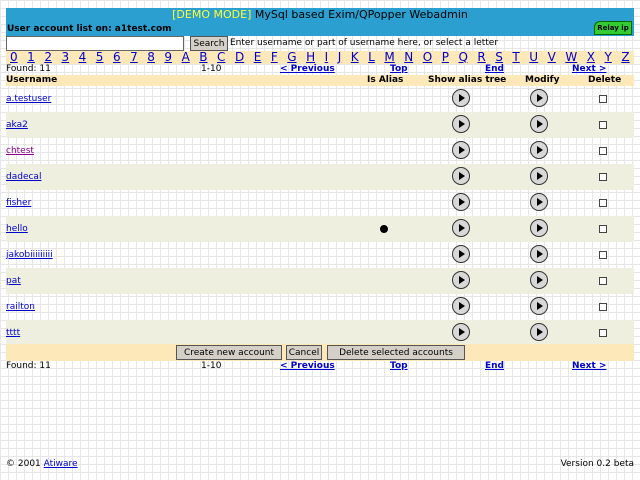 This screenshot has width=640, height=480. I want to click on username-link: jakobiiiiiiiii, so click(29, 255).